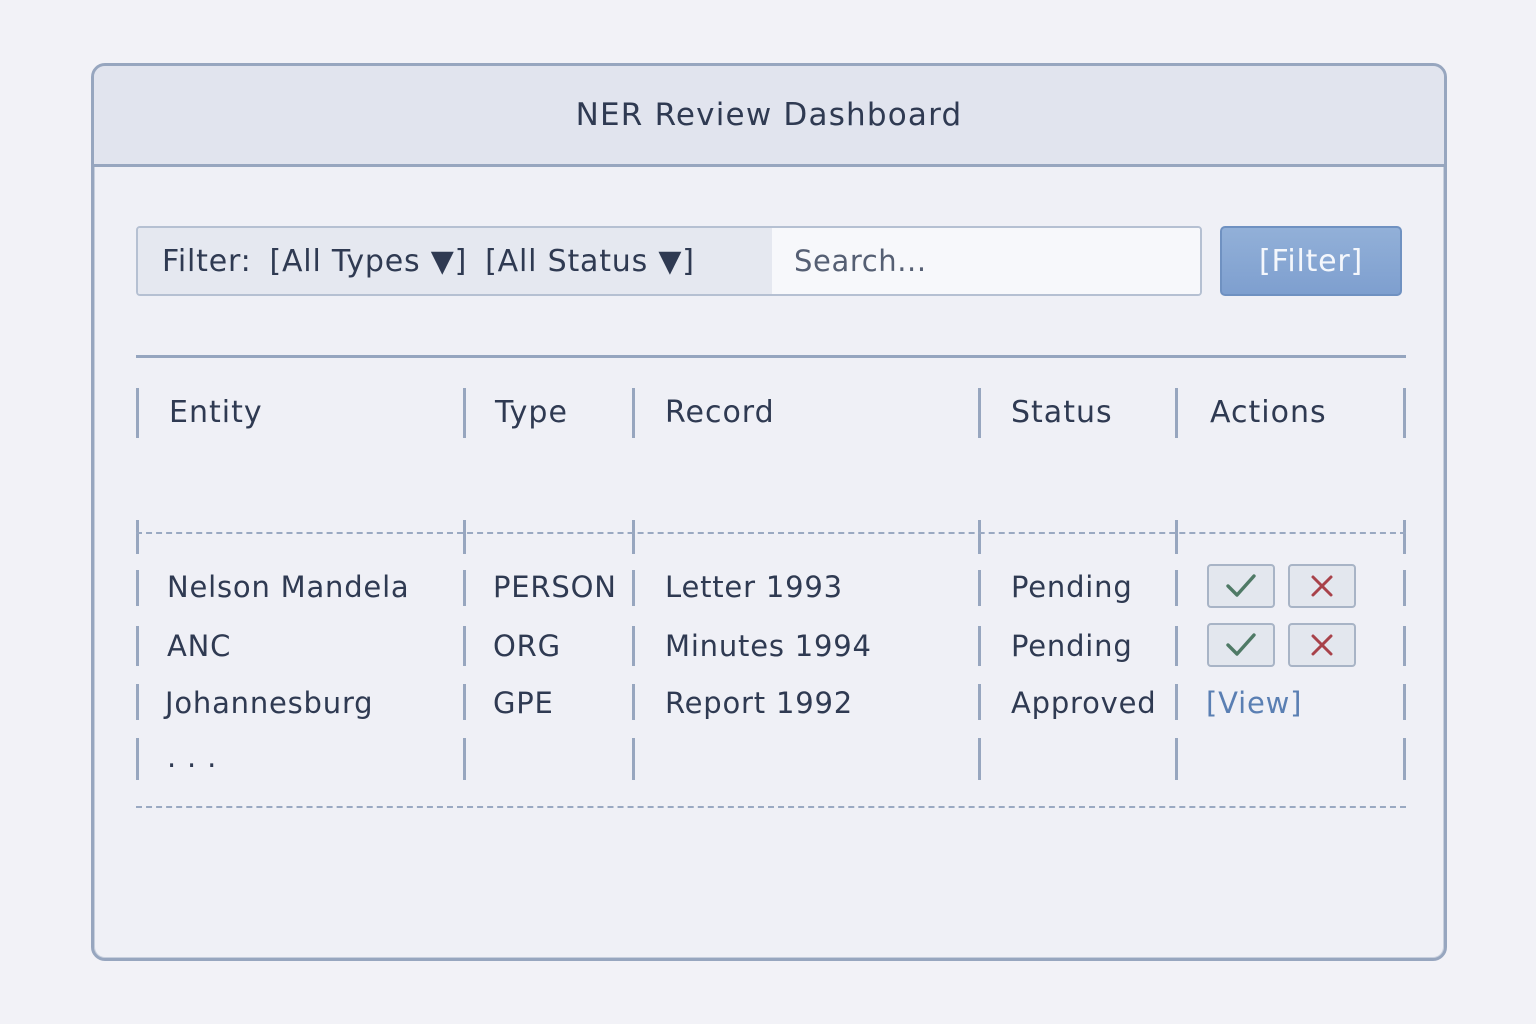 This screenshot has height=1024, width=1536. What do you see at coordinates (1072, 587) in the screenshot?
I see `row1-status: Pending` at bounding box center [1072, 587].